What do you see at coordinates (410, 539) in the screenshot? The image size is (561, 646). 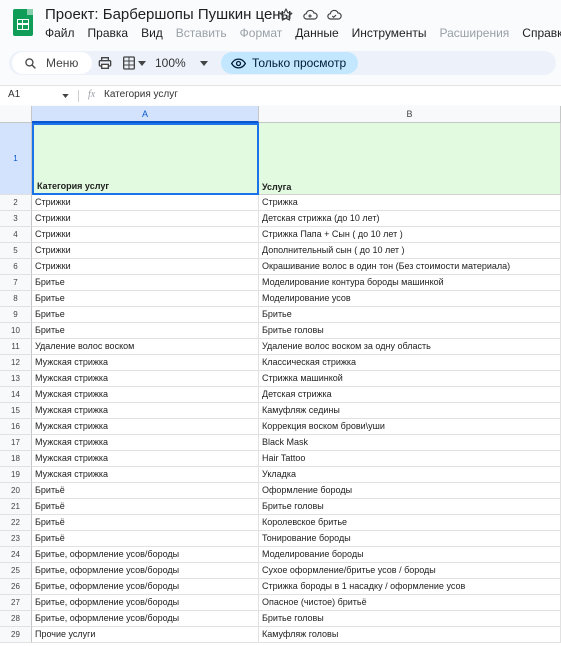 I see `cell-service: Тонирование бороды` at bounding box center [410, 539].